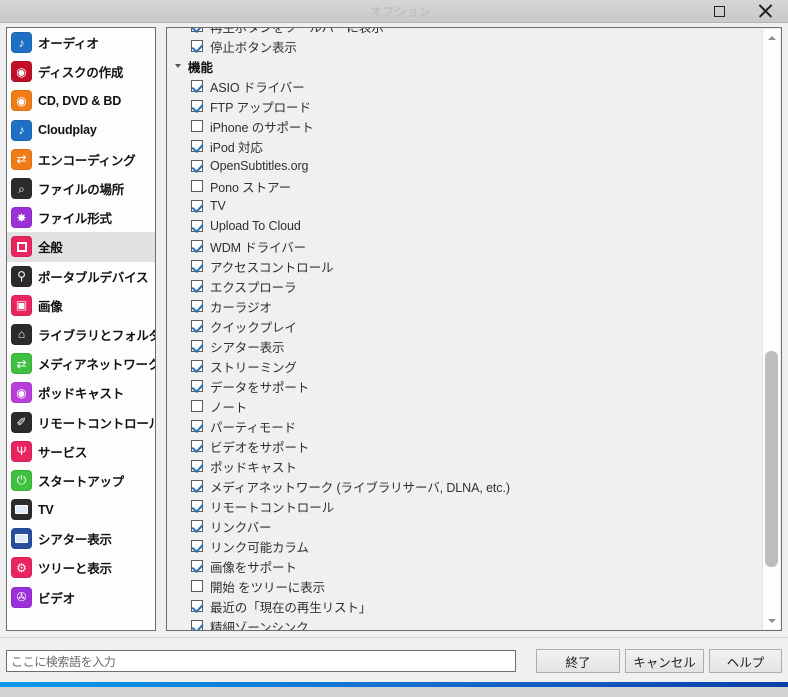 The width and height of the screenshot is (788, 697). Describe the element at coordinates (463, 186) in the screenshot. I see `option-checkbox-row: Pono ストアー` at that location.